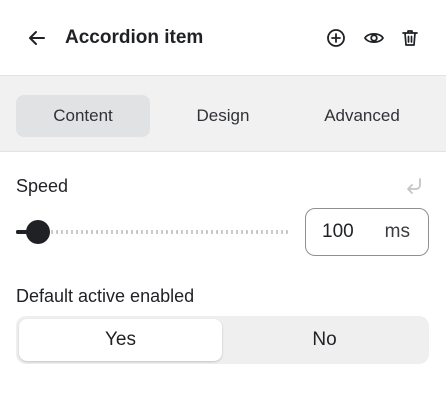 The width and height of the screenshot is (446, 402). I want to click on default-active-toggle: Yes No, so click(222, 340).